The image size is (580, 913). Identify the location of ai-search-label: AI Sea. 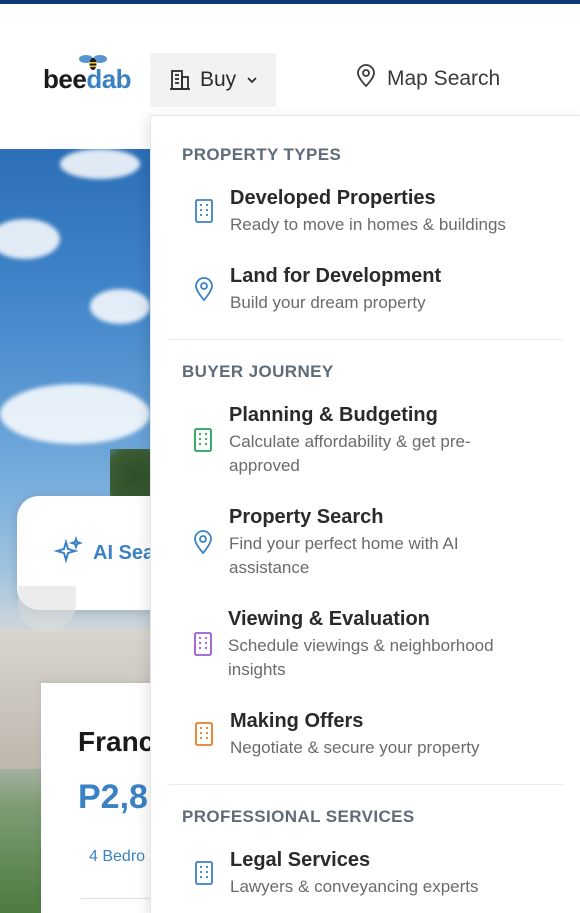
(124, 553).